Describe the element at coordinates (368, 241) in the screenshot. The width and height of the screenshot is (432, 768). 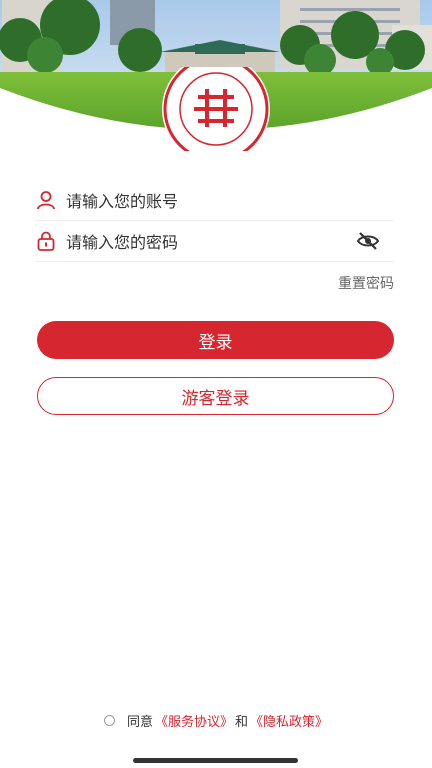
I see `eye-off-icon` at that location.